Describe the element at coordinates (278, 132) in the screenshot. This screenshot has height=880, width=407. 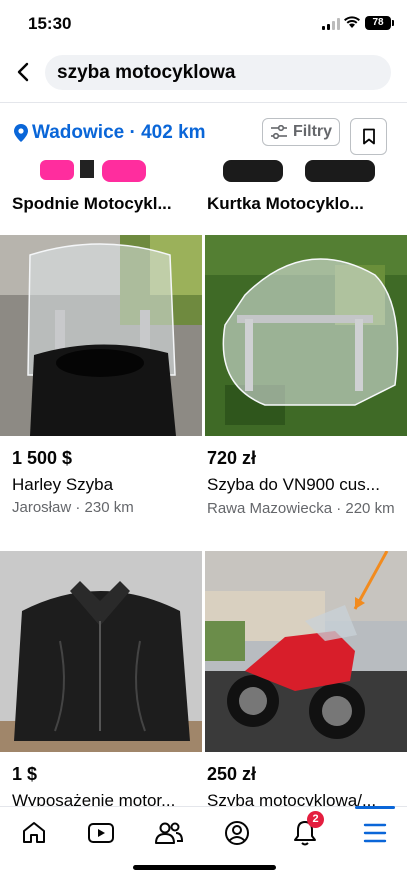
I see `sliders-icon` at that location.